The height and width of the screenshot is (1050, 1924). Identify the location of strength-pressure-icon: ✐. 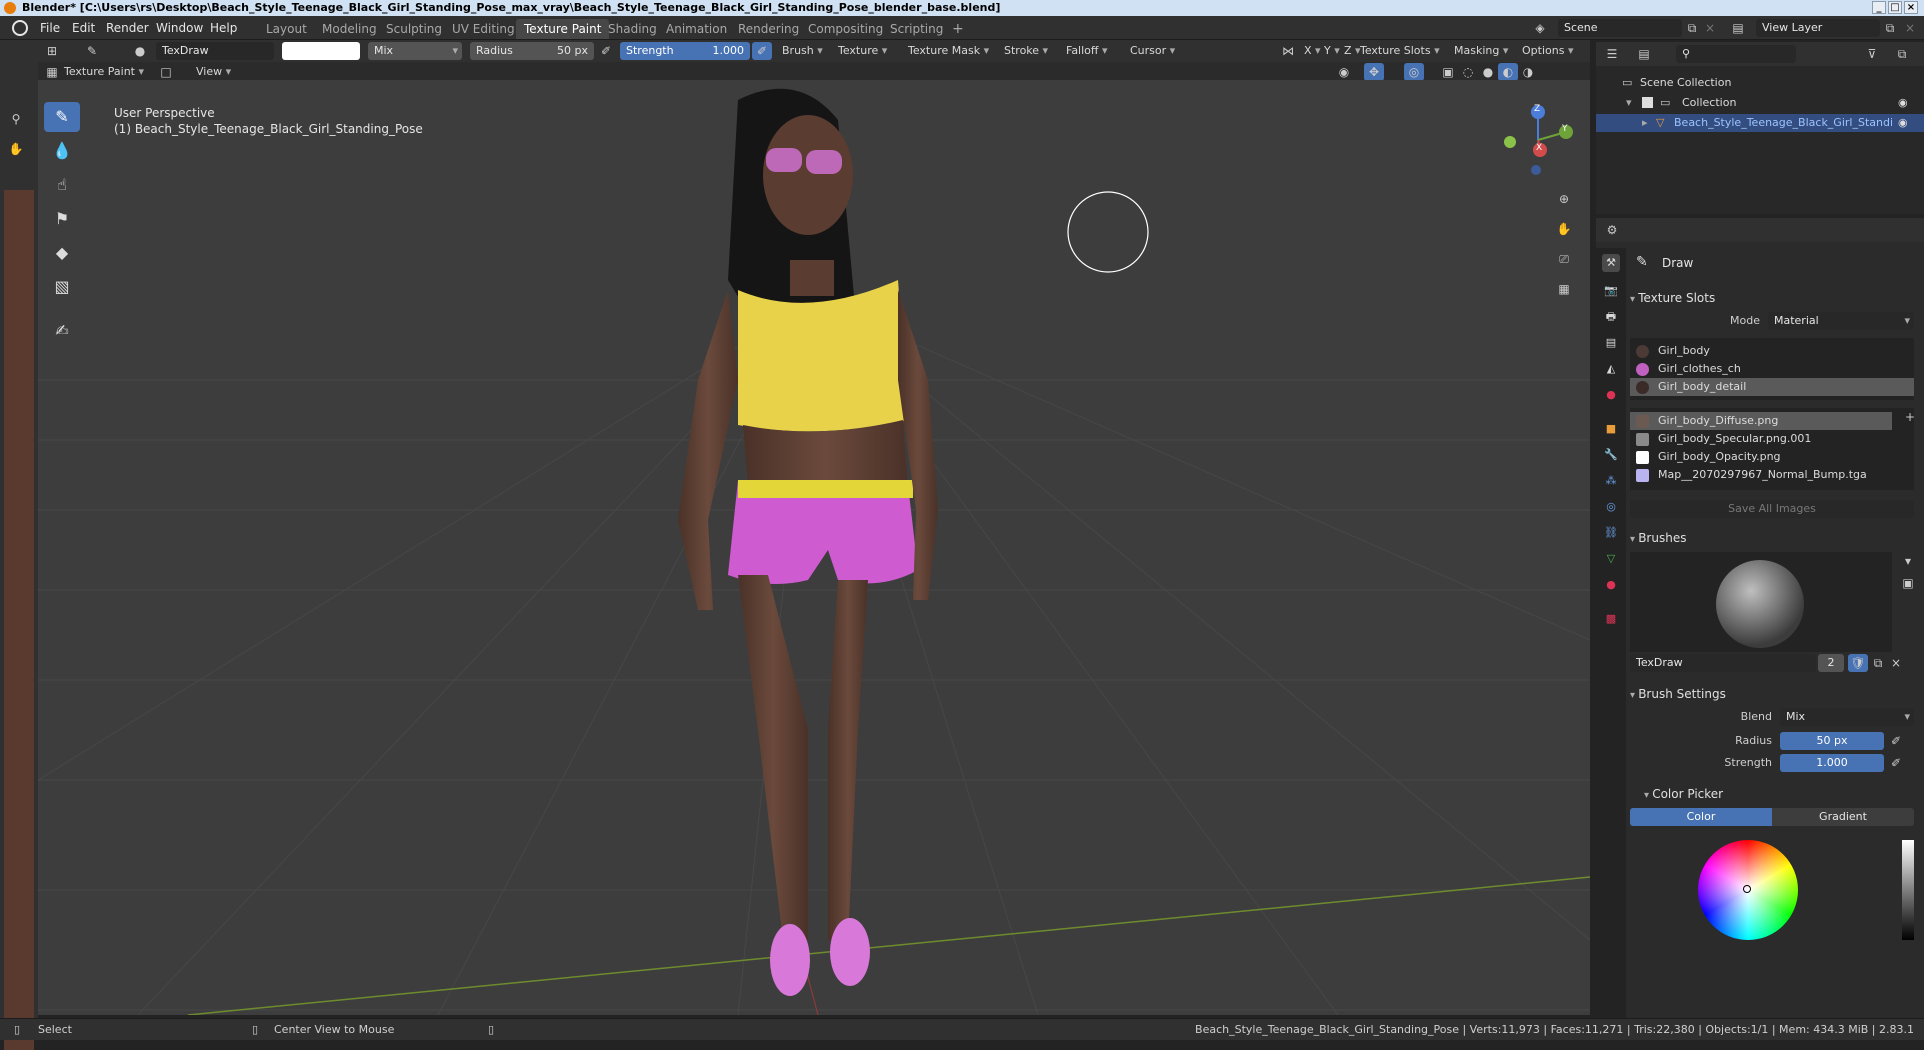
(762, 51).